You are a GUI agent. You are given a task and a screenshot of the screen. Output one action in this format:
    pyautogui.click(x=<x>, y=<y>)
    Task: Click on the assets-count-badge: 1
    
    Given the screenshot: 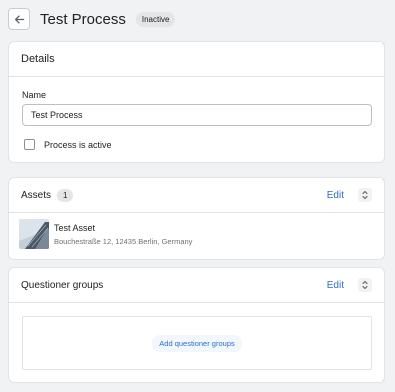 What is the action you would take?
    pyautogui.click(x=65, y=195)
    